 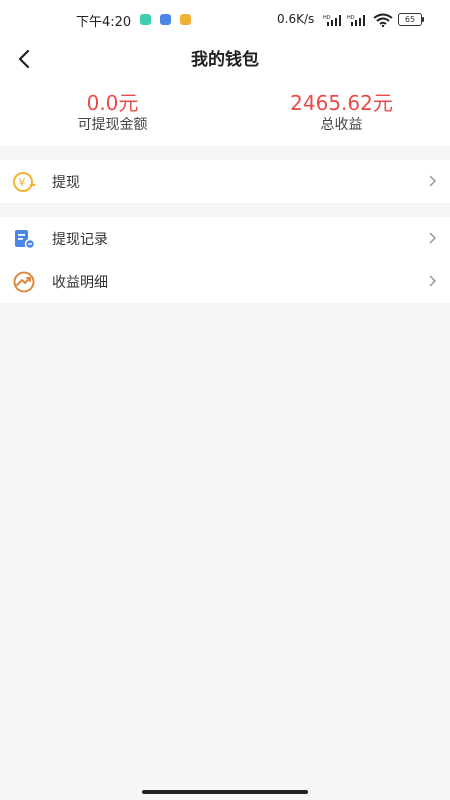 I want to click on total-income-stat: 2465.62元 总收益, so click(x=339, y=112).